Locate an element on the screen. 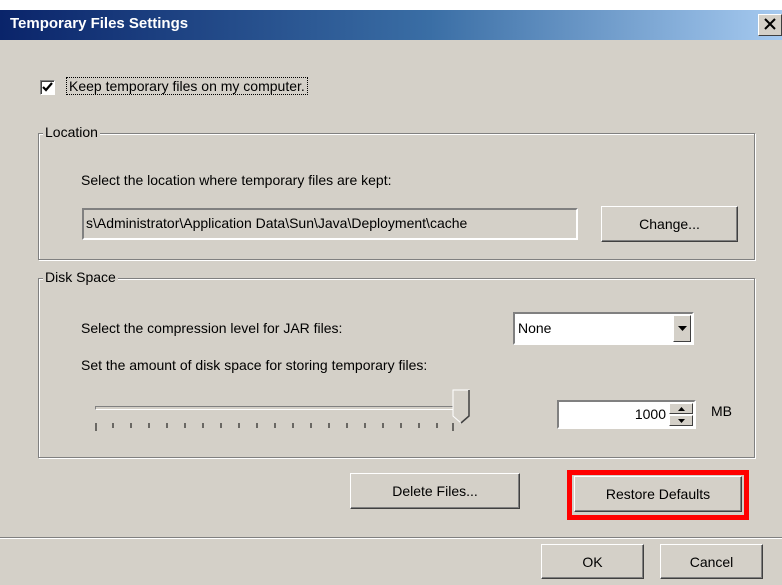  spinner-buttons is located at coordinates (681, 414).